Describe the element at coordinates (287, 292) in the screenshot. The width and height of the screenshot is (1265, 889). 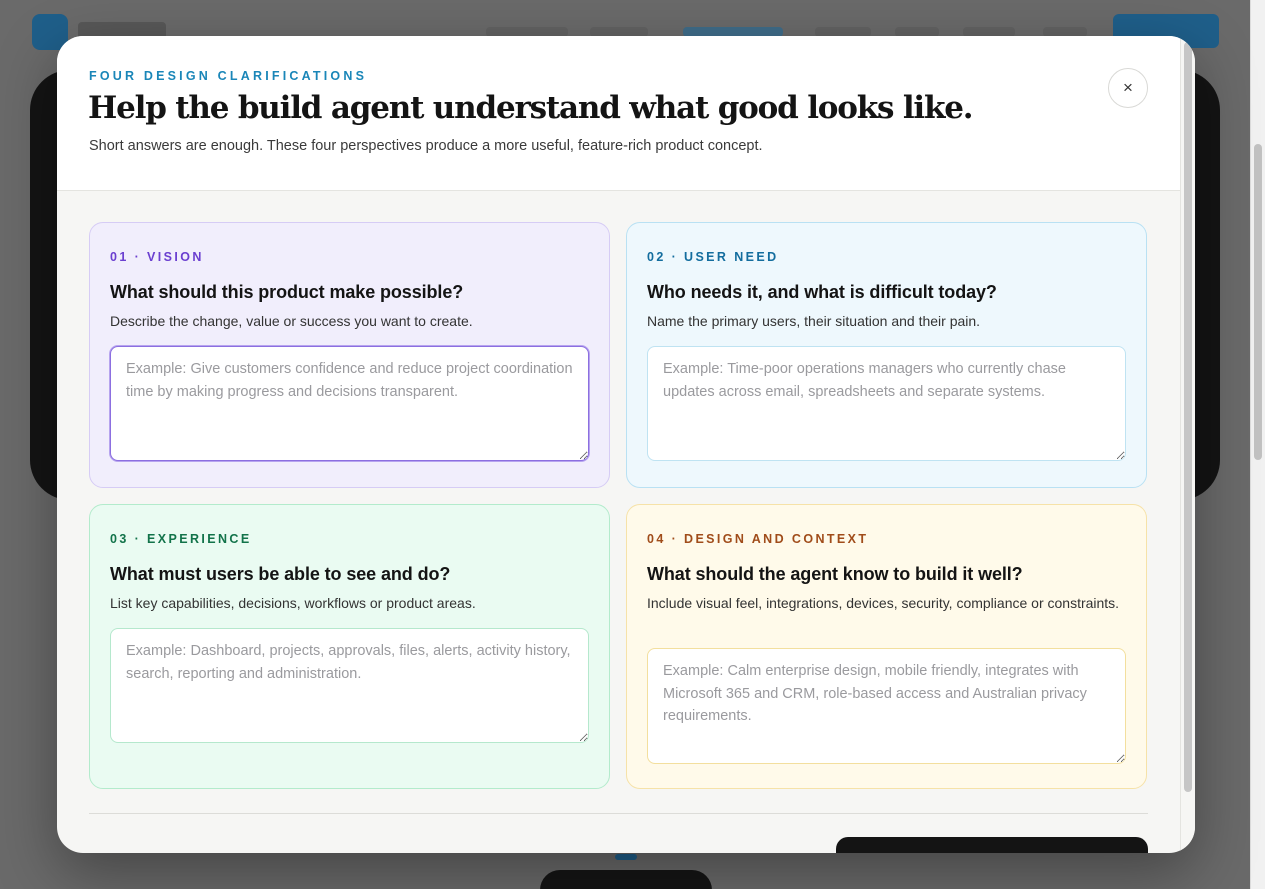
I see `card-question: What should this product make possible?` at that location.